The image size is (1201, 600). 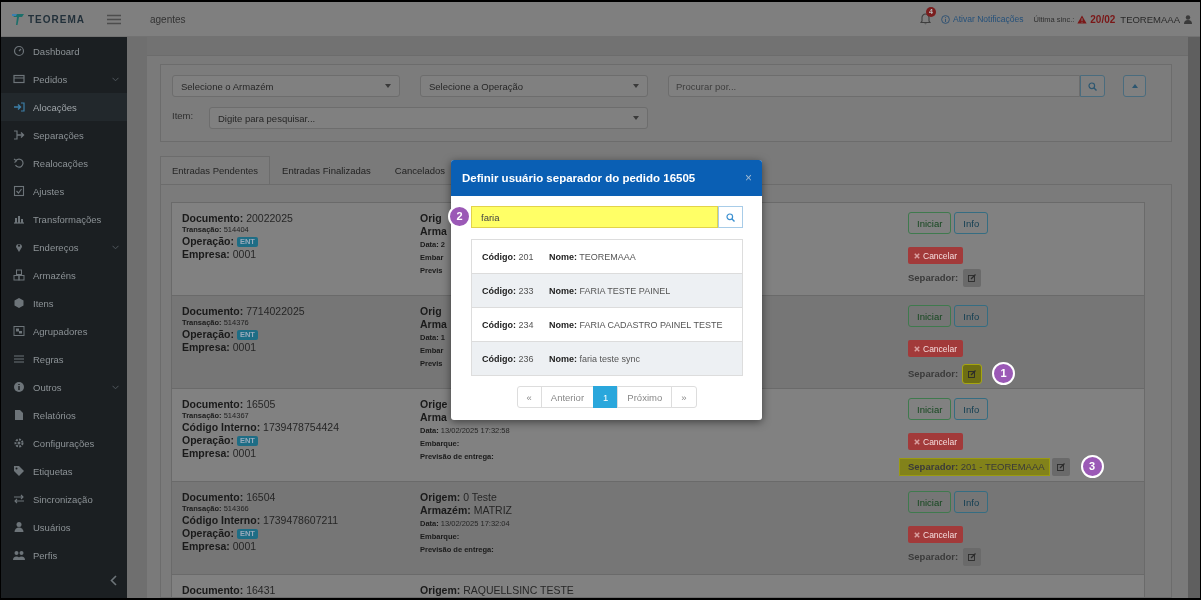 I want to click on entry-field: Orig, so click(x=431, y=218).